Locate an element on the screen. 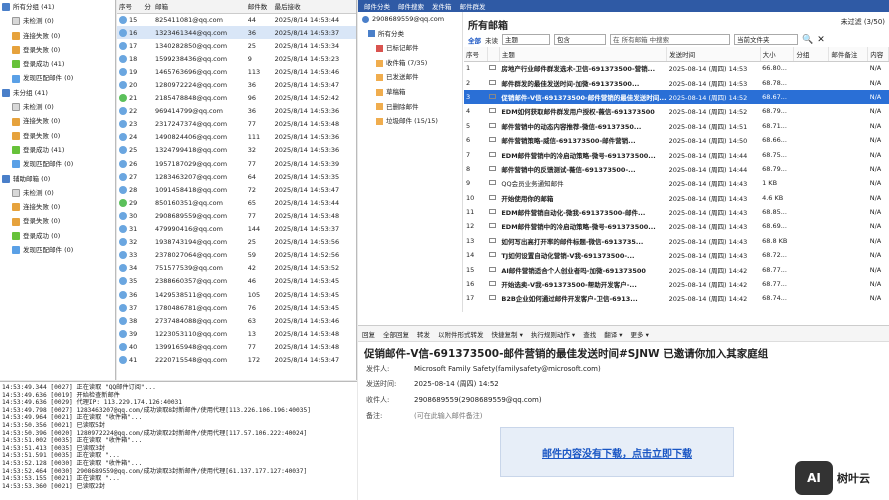 The width and height of the screenshot is (889, 500). column-header: 序号 is located at coordinates (476, 54).